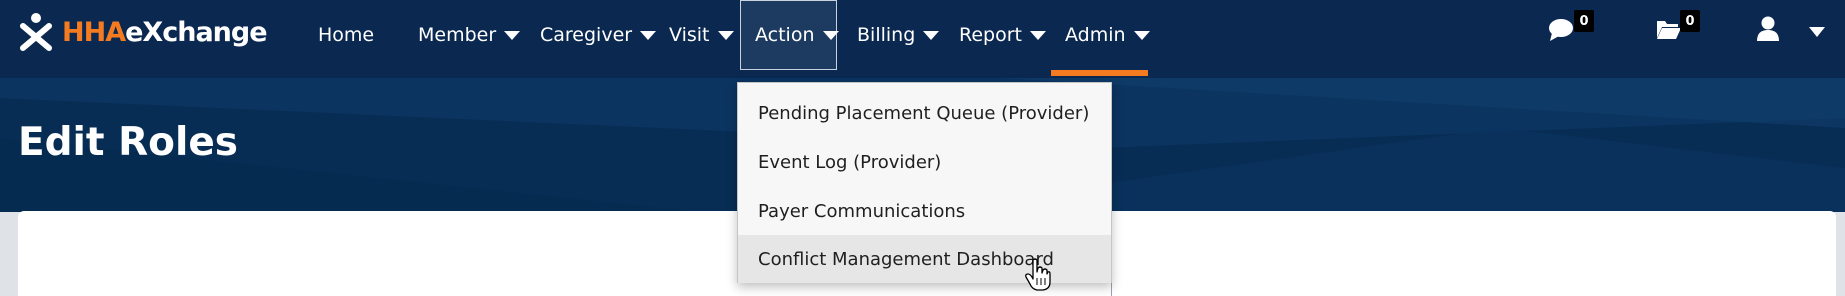  I want to click on nav-action: Action, so click(789, 35).